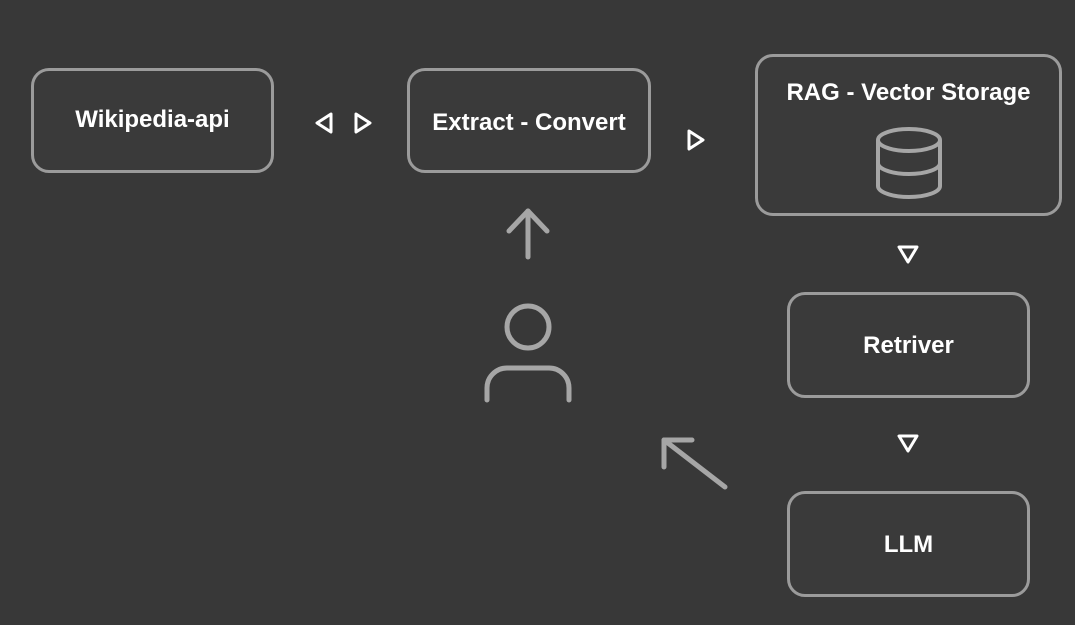 The image size is (1075, 625). I want to click on node-llm: LLM, so click(908, 544).